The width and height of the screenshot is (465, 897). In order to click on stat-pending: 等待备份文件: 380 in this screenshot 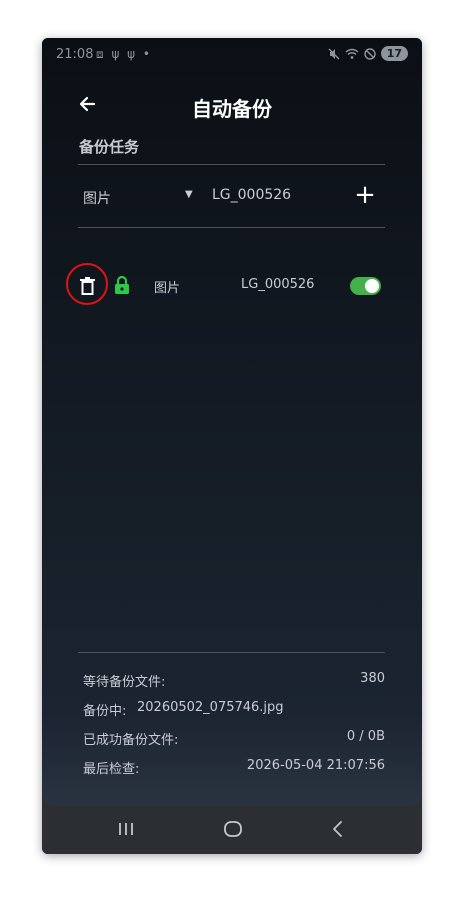, I will do `click(234, 681)`.